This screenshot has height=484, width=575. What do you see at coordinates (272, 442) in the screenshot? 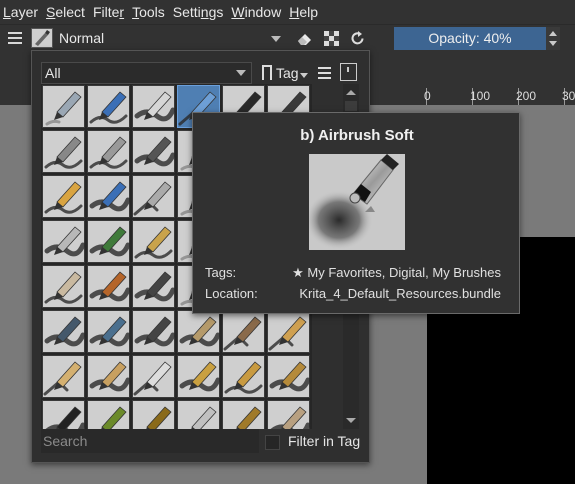
I see `filter-in-tag-checkbox` at bounding box center [272, 442].